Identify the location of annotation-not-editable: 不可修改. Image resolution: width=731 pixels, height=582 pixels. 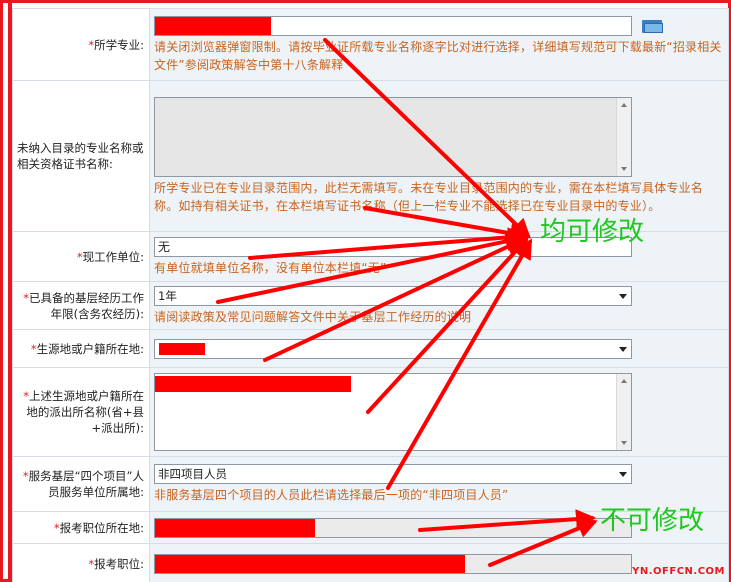
(652, 521).